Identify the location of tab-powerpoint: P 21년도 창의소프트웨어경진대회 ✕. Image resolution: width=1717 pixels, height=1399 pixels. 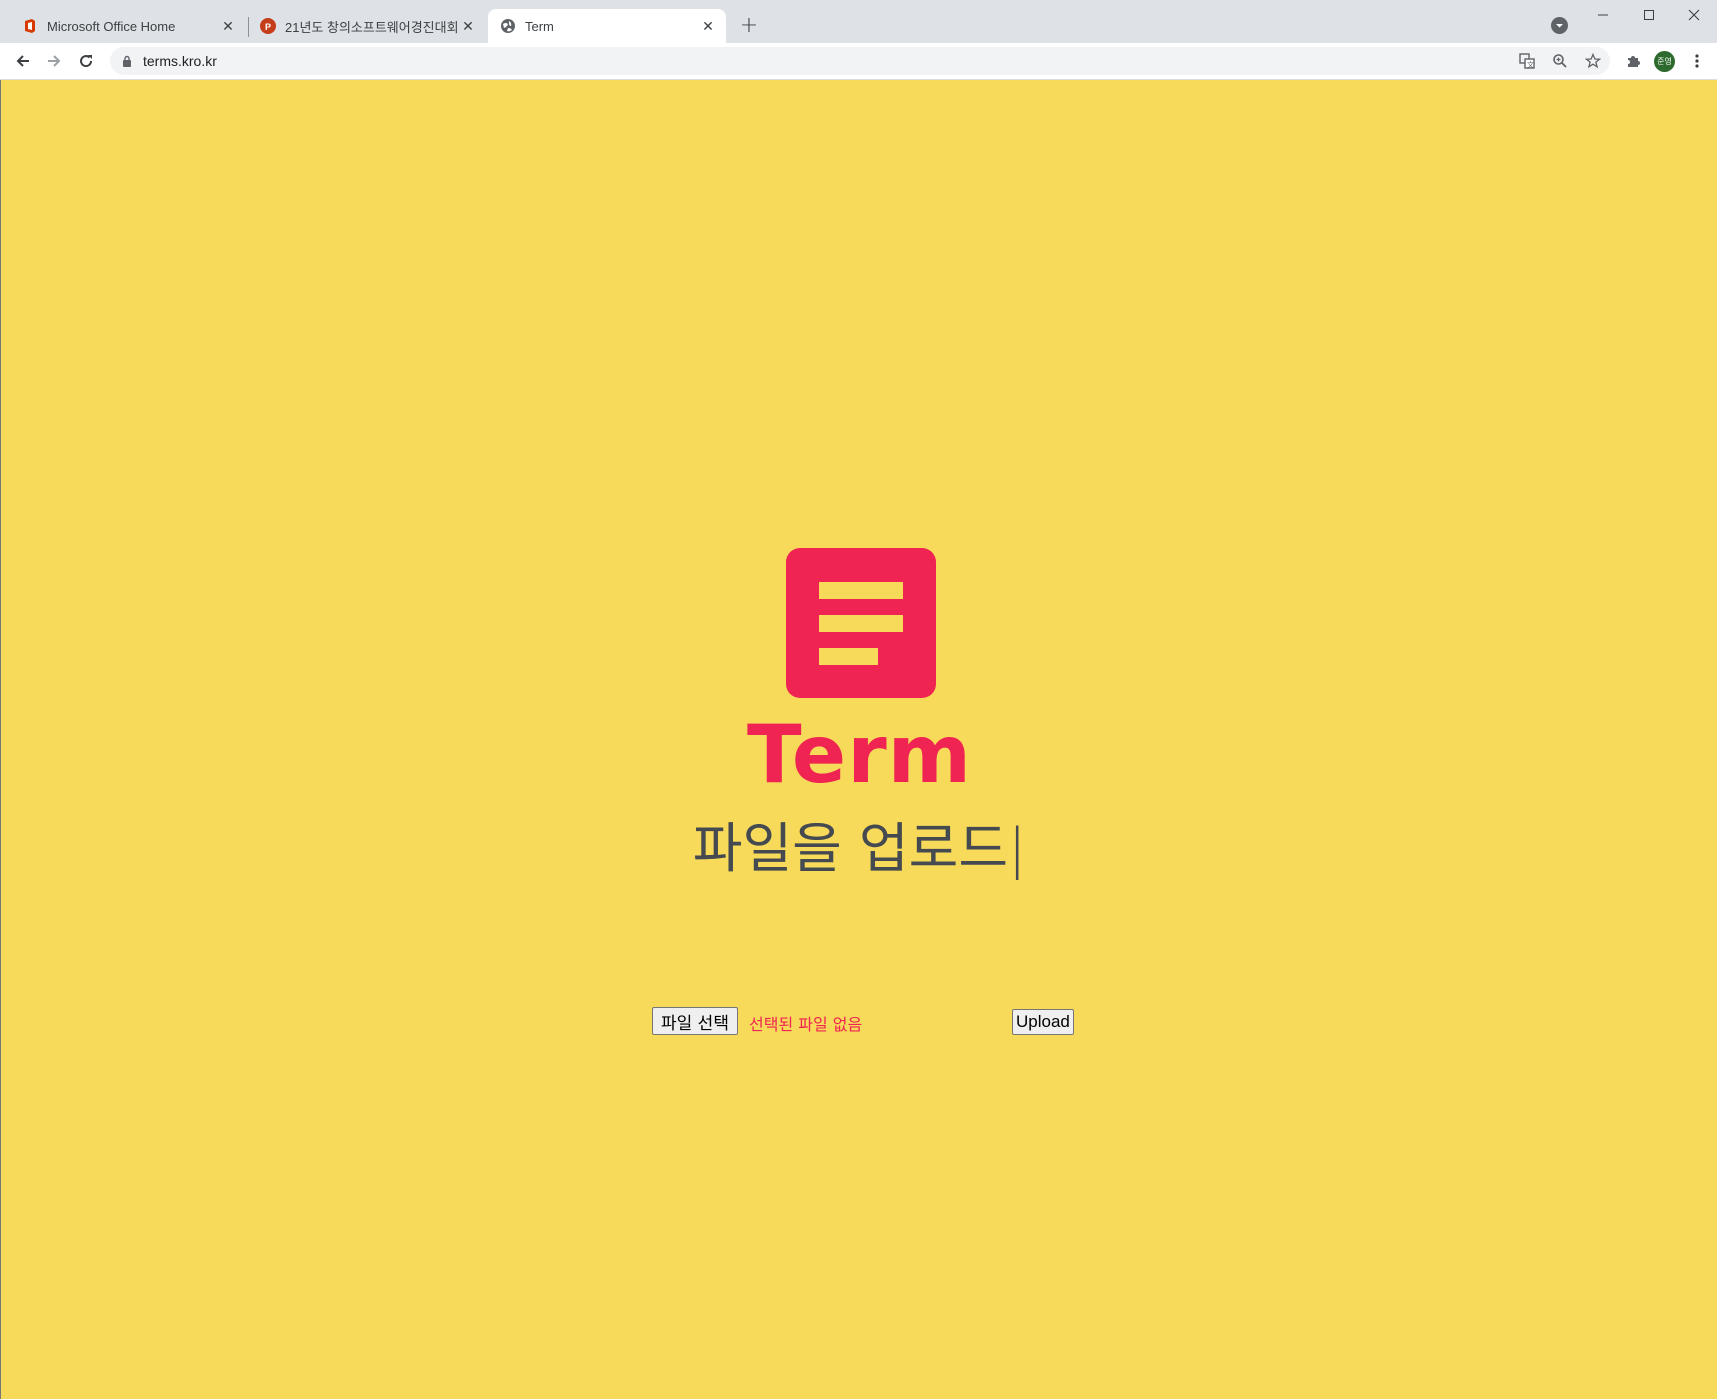
(363, 26).